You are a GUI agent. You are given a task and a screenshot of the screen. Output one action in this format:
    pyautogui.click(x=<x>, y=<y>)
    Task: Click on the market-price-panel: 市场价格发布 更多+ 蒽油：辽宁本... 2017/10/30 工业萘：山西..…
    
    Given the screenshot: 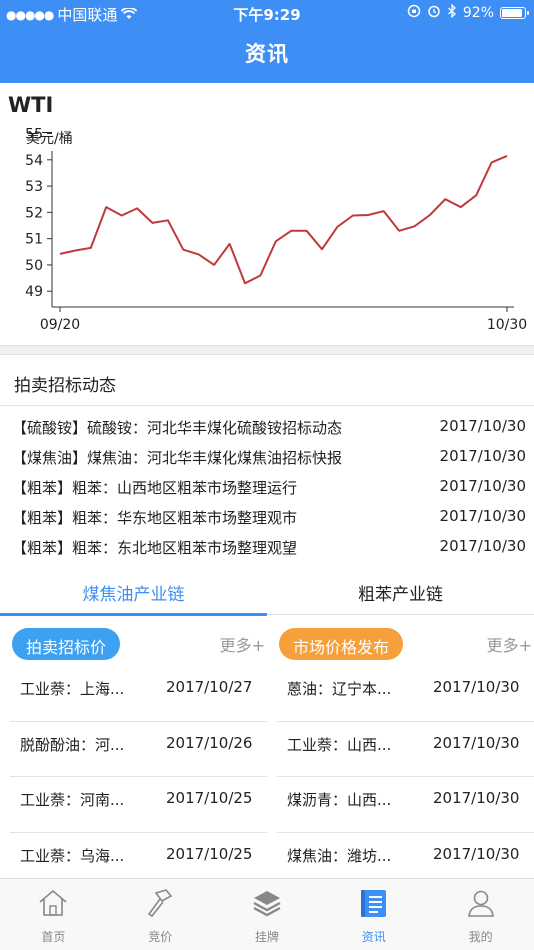 What is the action you would take?
    pyautogui.click(x=400, y=750)
    